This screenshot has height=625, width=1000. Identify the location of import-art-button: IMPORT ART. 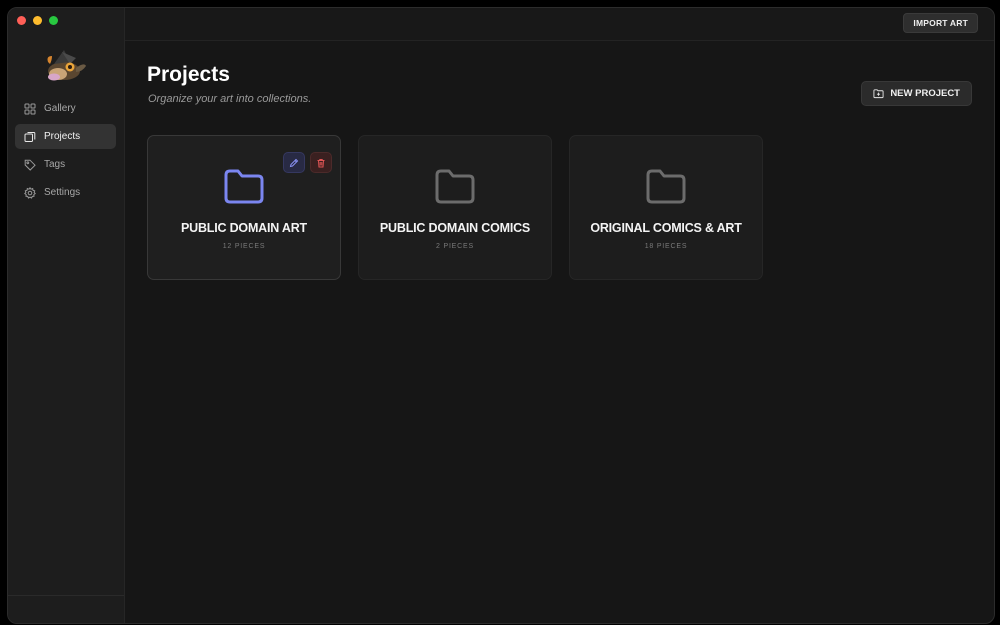
(940, 23).